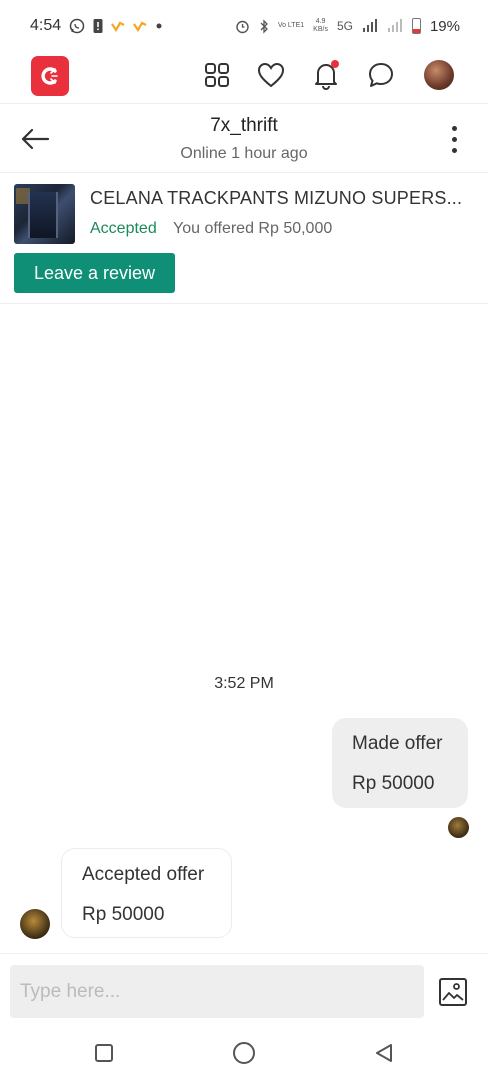  Describe the element at coordinates (143, 874) in the screenshot. I see `bubble-line-1: Accepted offer` at that location.